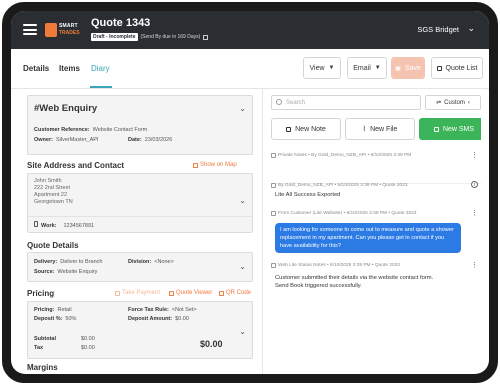 This screenshot has width=500, height=385. Describe the element at coordinates (36, 68) in the screenshot. I see `tab-details: Details` at that location.